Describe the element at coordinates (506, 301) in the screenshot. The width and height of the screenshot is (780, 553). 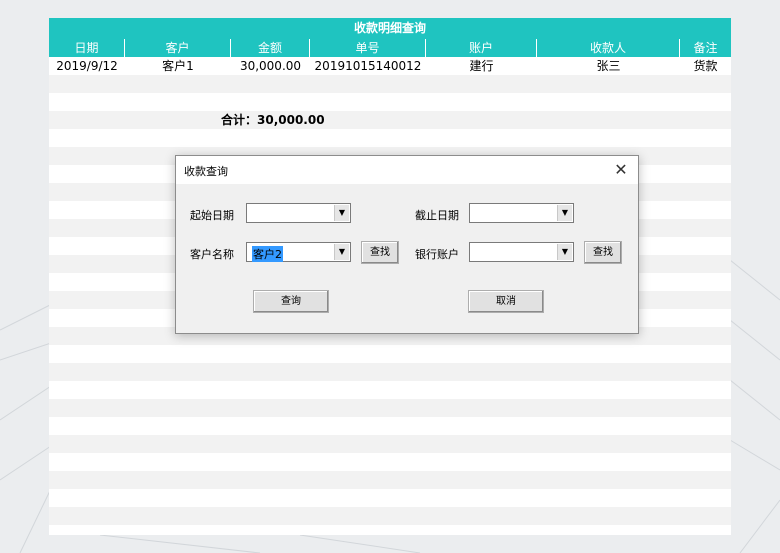
I see `cancel-button: 取消` at that location.